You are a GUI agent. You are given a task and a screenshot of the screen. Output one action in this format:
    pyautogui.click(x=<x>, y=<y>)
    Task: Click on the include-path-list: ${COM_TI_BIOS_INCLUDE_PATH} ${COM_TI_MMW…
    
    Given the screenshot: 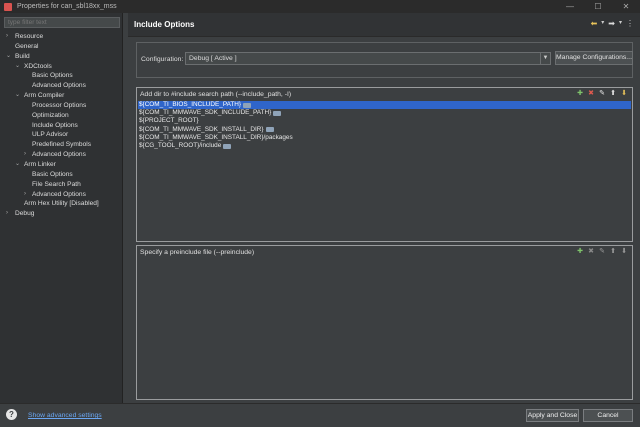 What is the action you would take?
    pyautogui.click(x=384, y=125)
    